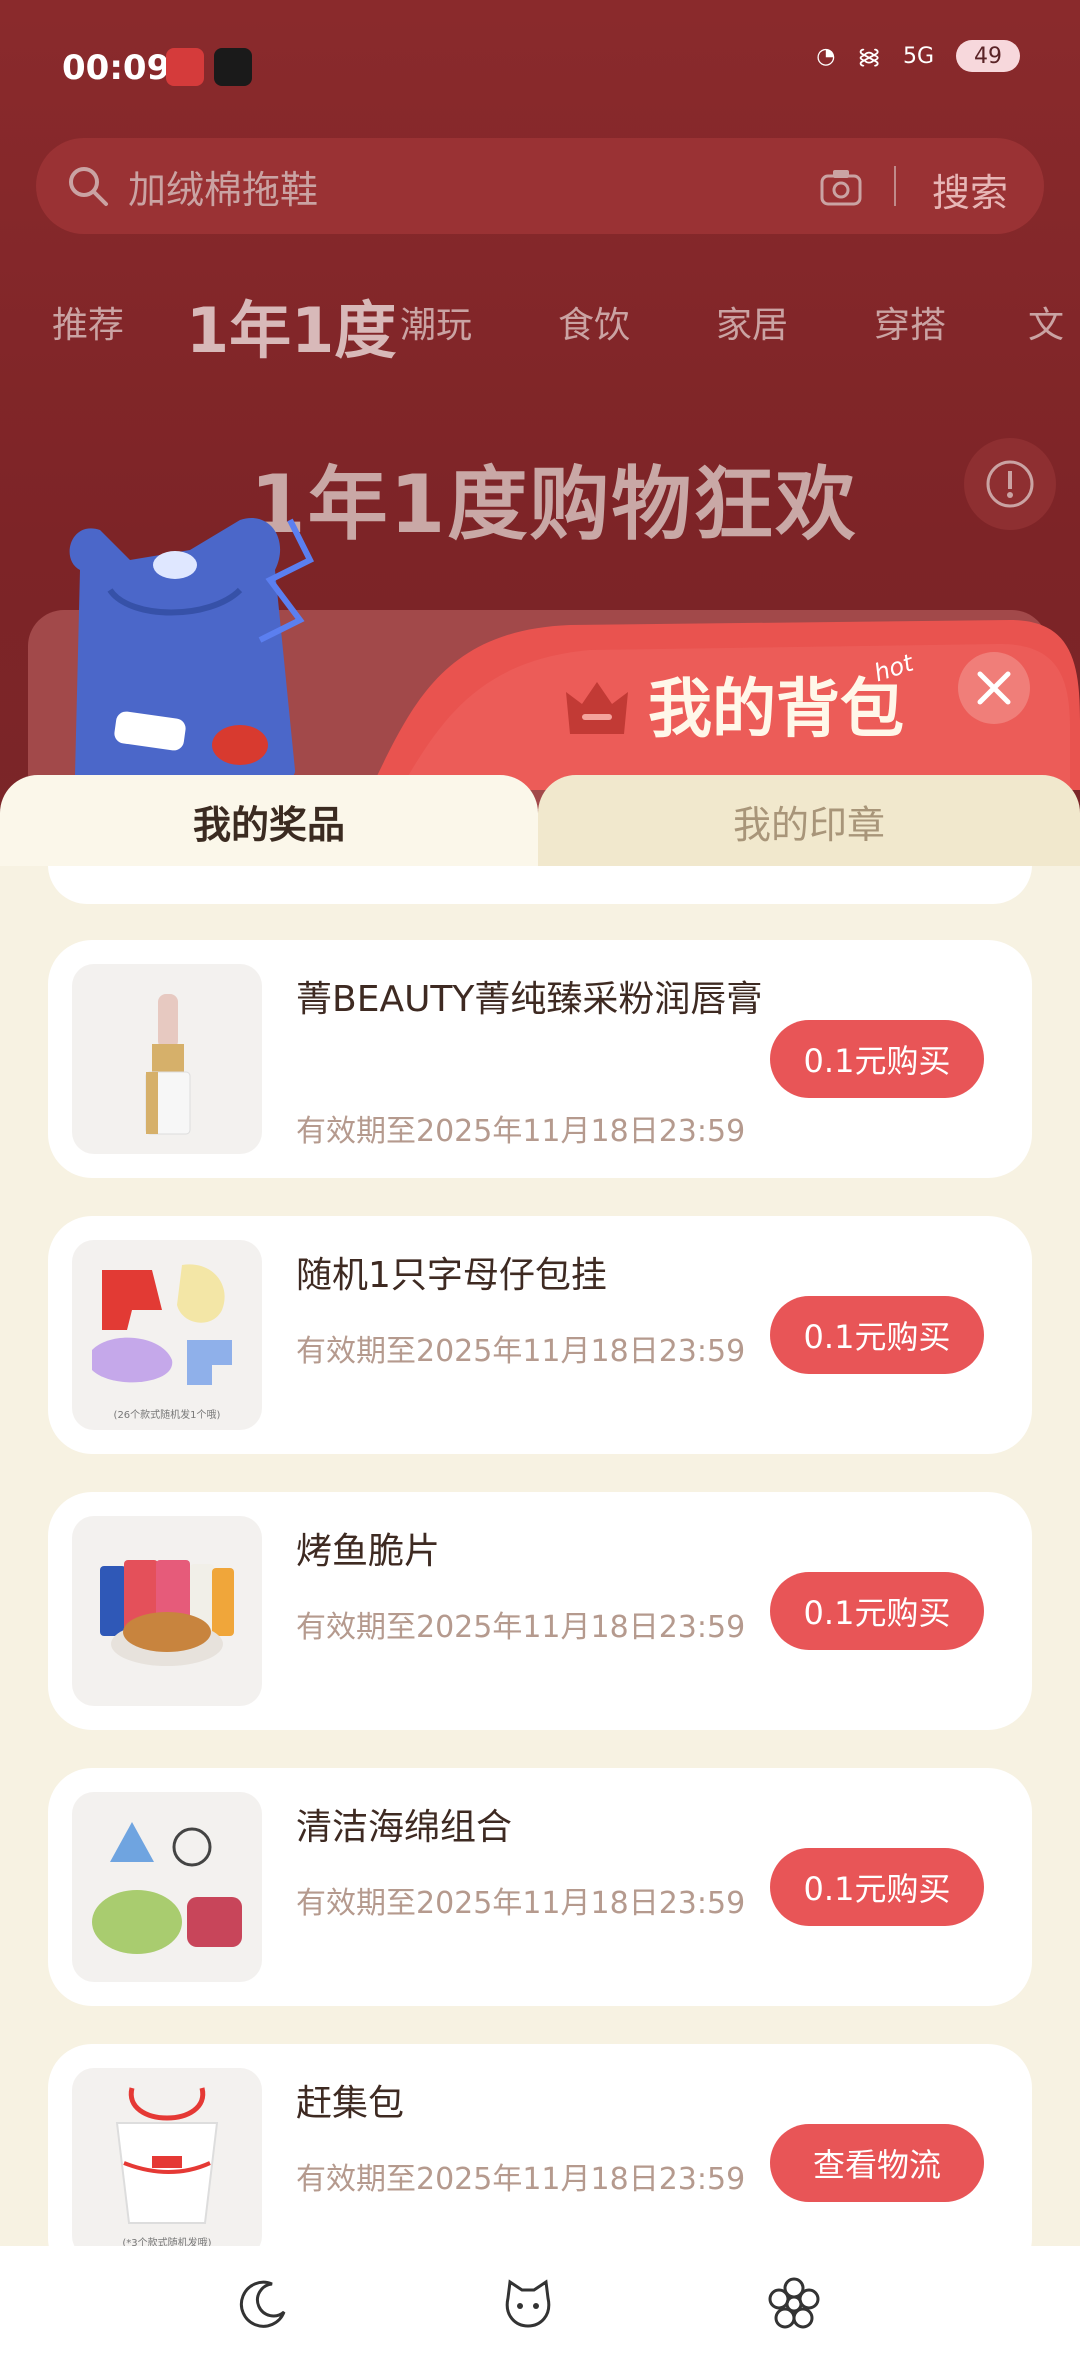 The width and height of the screenshot is (1080, 2378). What do you see at coordinates (167, 1415) in the screenshot?
I see `thumbnail-caption: (26个款式随机发1个哦)` at bounding box center [167, 1415].